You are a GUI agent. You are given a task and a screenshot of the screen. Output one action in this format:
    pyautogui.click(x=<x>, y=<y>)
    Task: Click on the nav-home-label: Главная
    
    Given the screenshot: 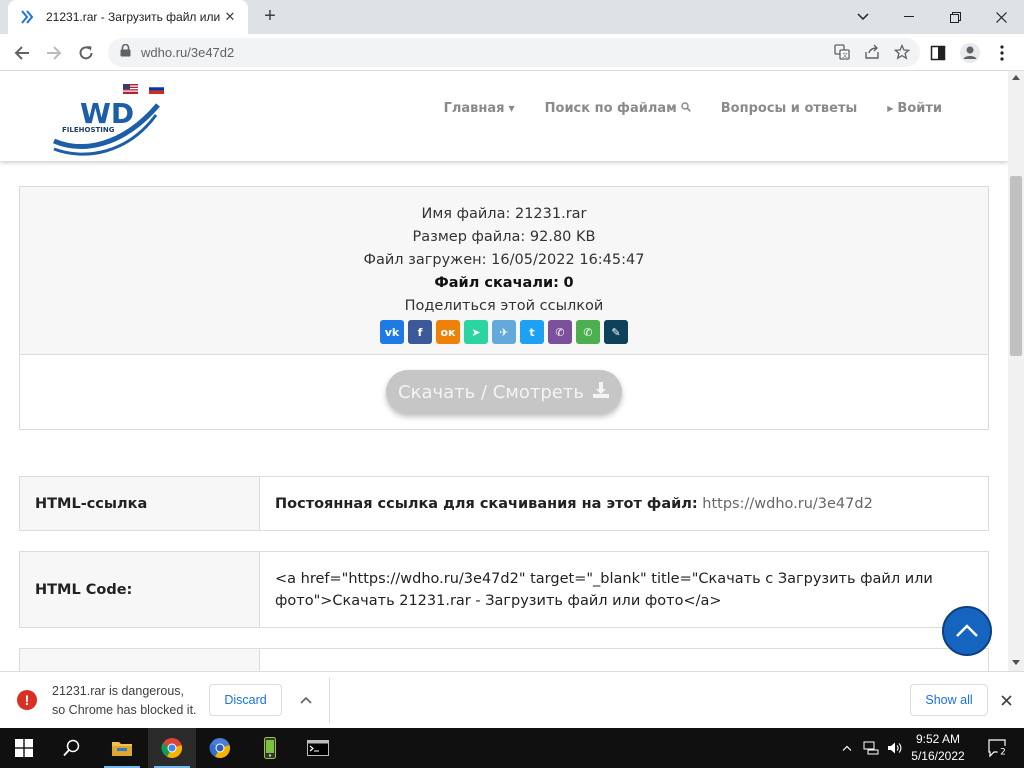 What is the action you would take?
    pyautogui.click(x=474, y=108)
    